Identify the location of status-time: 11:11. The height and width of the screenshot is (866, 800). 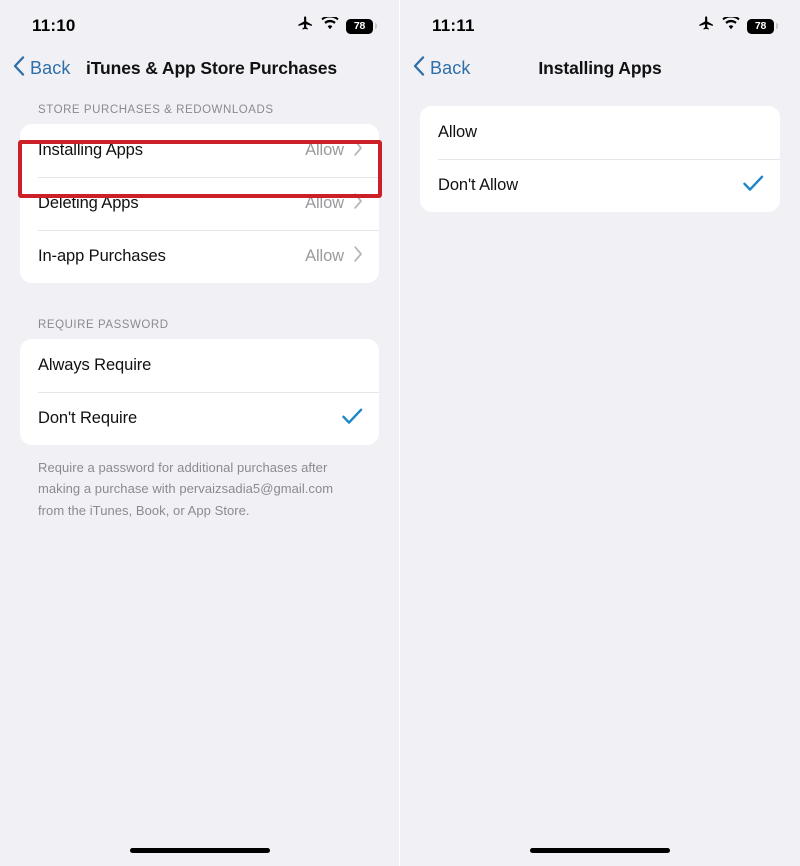
(453, 25).